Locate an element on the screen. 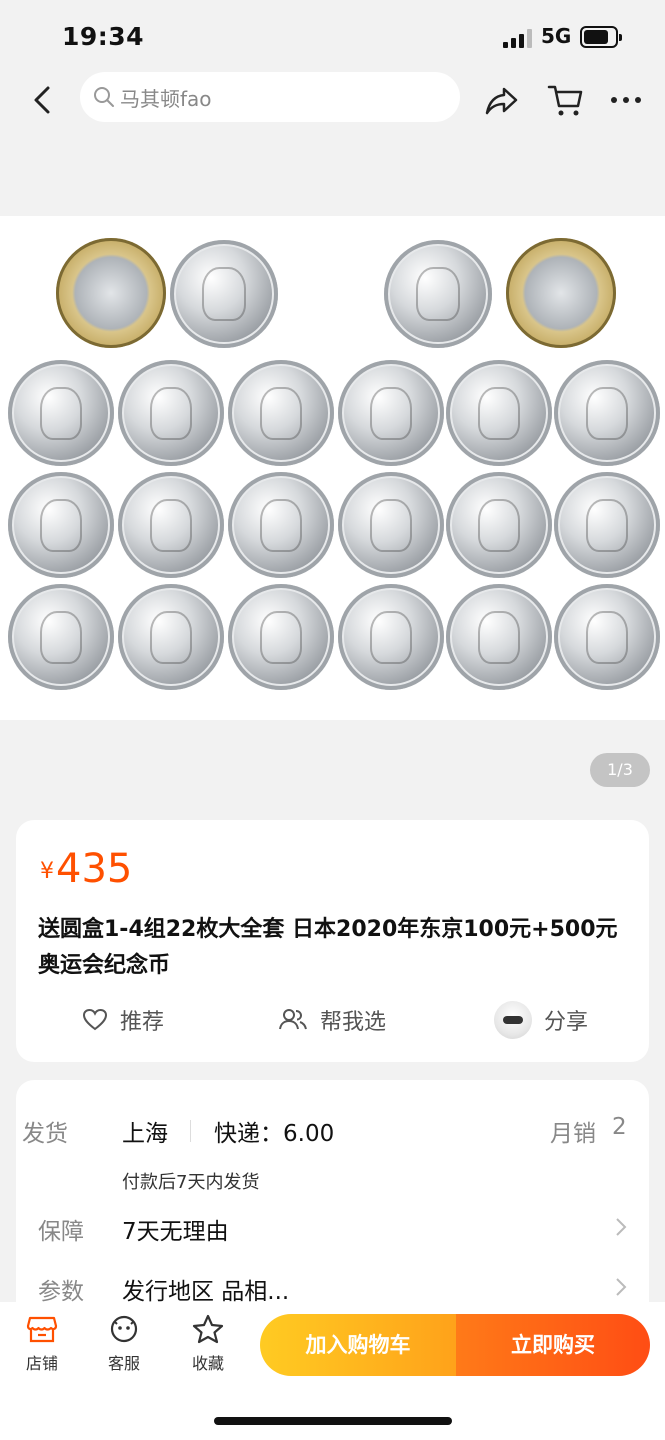 This screenshot has width=665, height=1440. status-time: 19:34 is located at coordinates (103, 36).